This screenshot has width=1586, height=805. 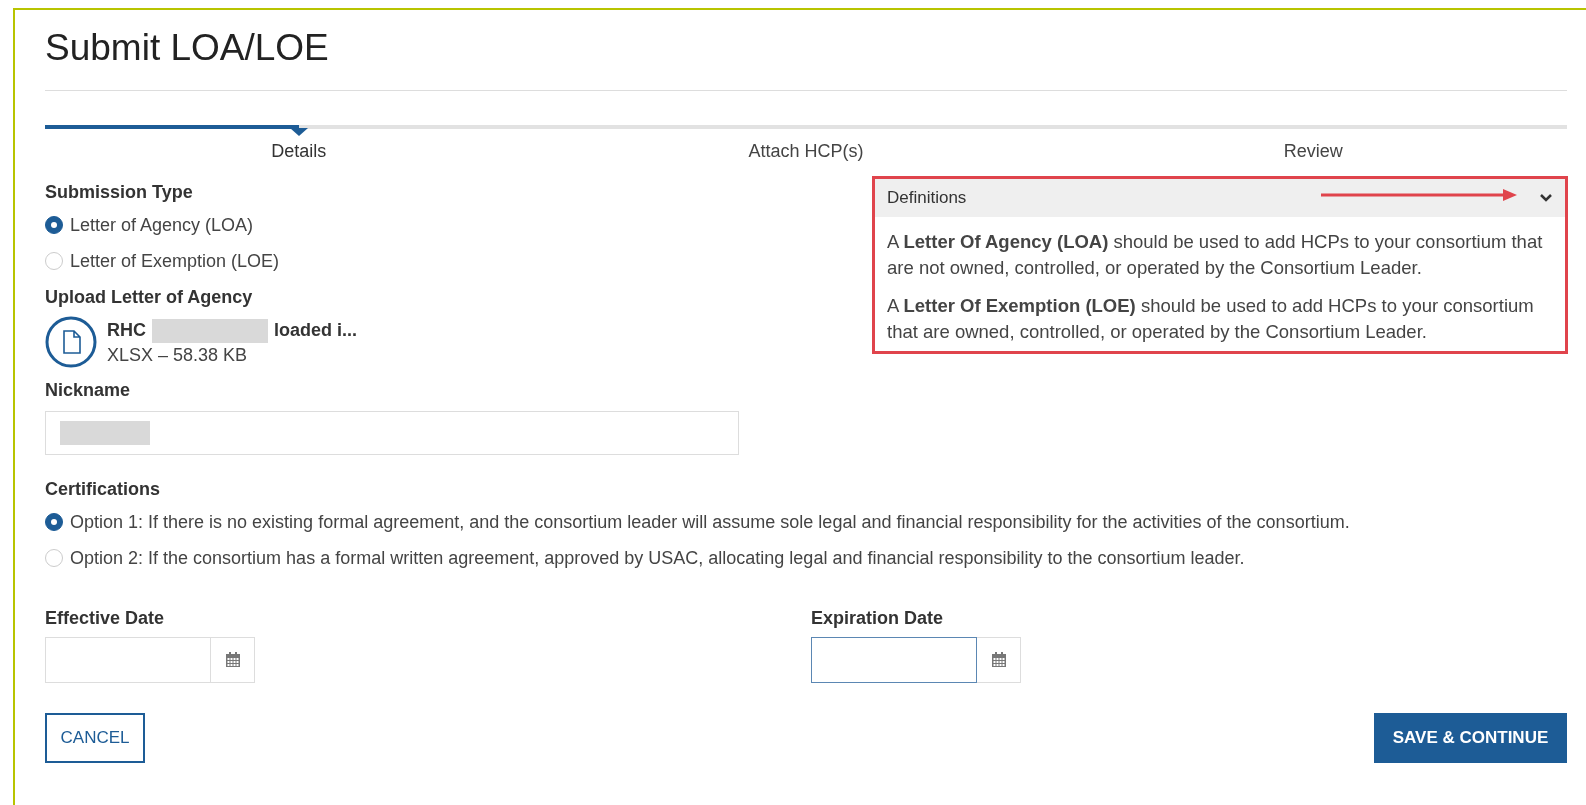 I want to click on panel-title: Definitions, so click(x=927, y=198).